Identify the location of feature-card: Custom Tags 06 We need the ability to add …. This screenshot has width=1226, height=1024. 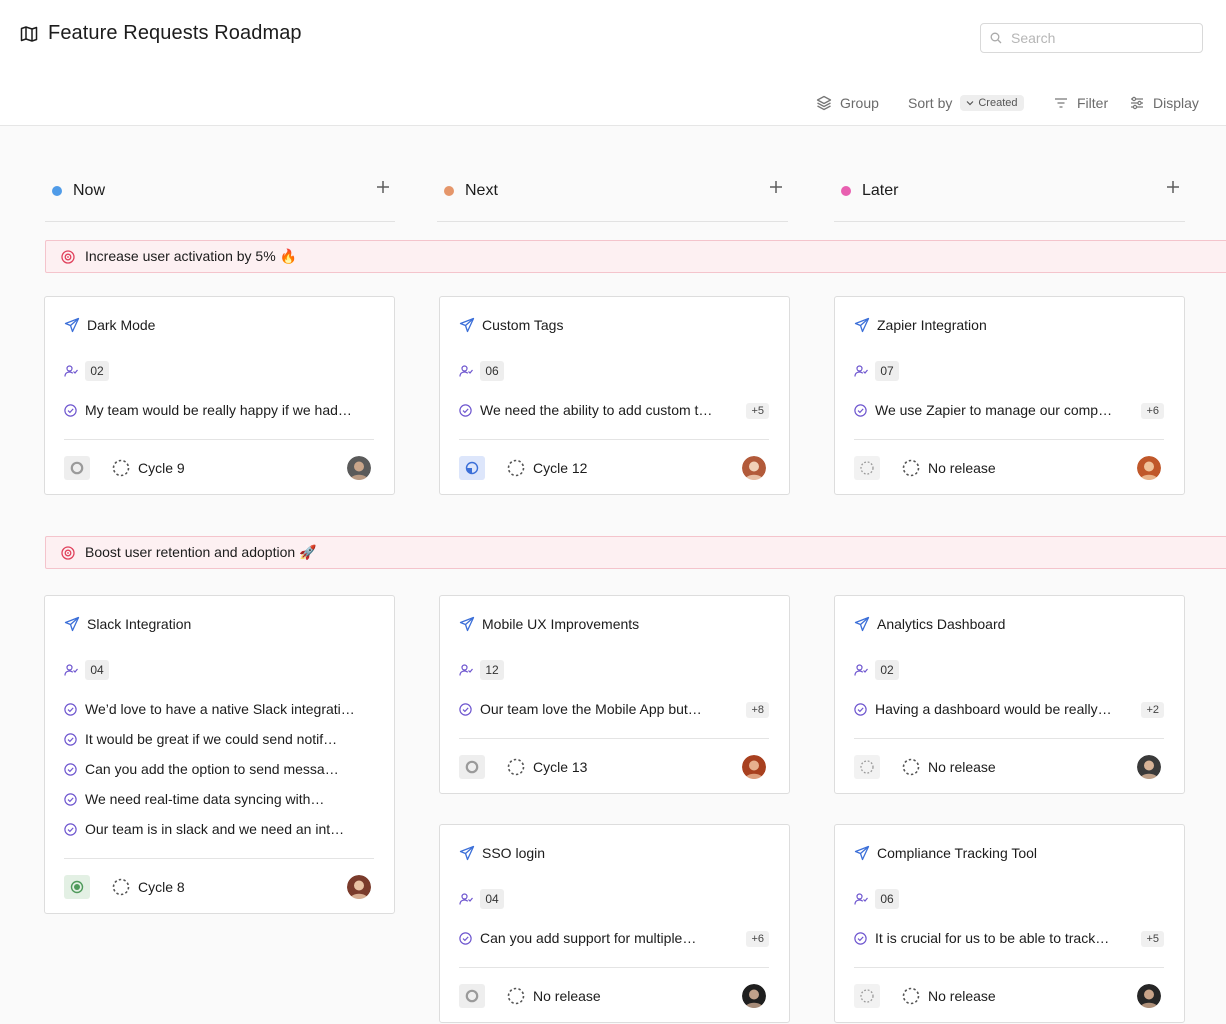
(614, 395).